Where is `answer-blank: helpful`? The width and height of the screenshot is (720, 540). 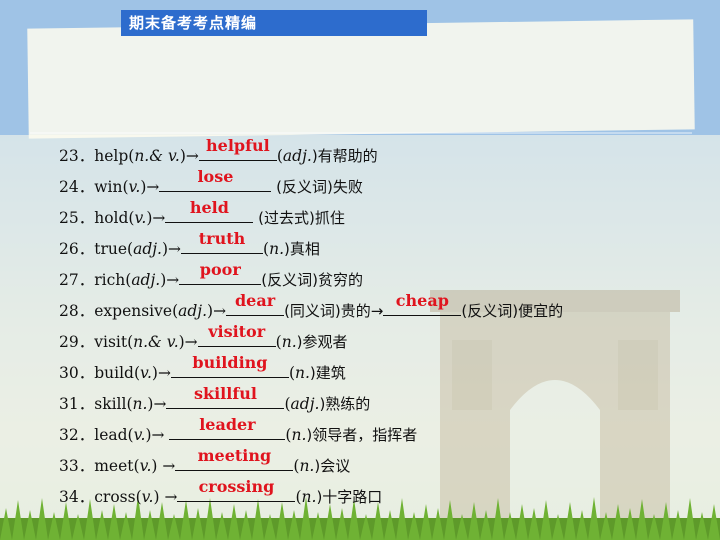 answer-blank: helpful is located at coordinates (237, 148).